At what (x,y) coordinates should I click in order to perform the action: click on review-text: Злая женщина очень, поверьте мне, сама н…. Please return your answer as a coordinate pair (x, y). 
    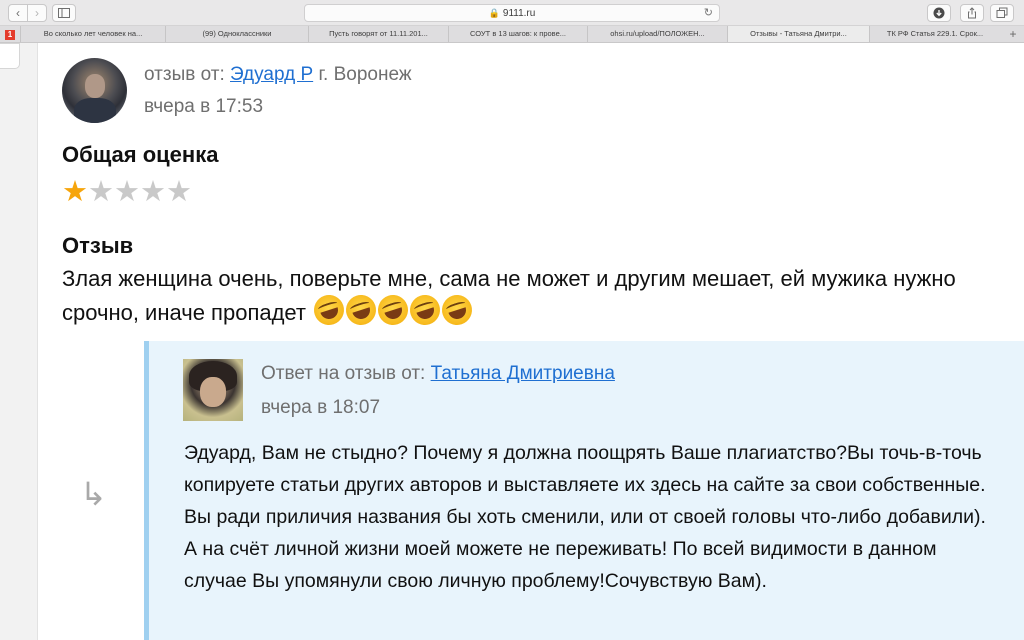
    Looking at the image, I should click on (509, 295).